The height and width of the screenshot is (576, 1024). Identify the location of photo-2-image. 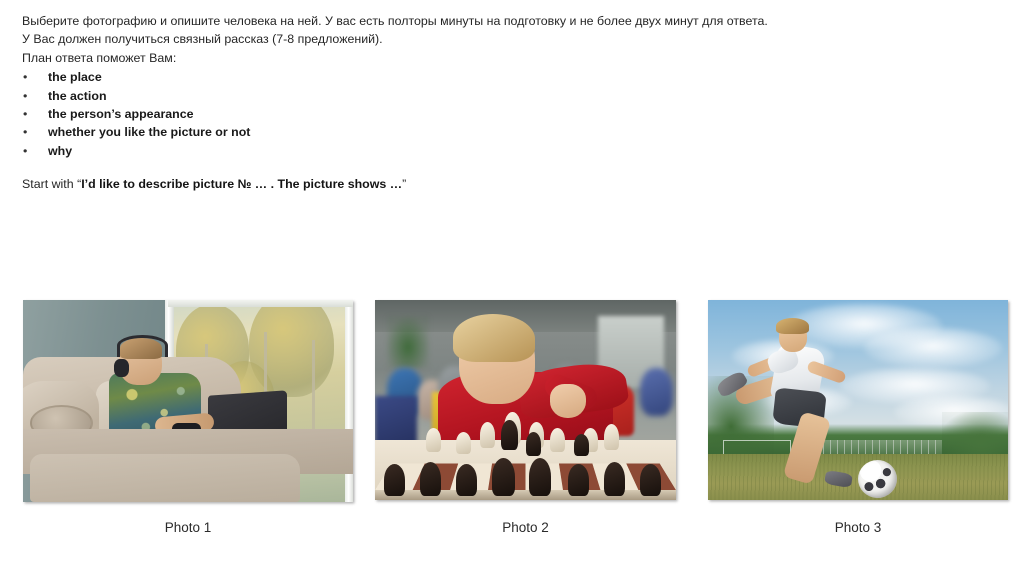
(525, 400).